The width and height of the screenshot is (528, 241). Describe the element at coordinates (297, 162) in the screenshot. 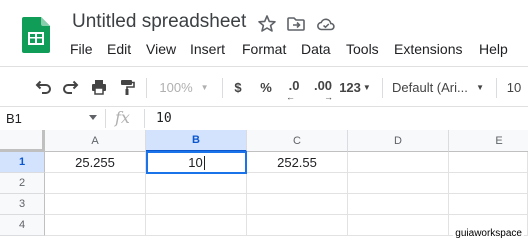

I see `cell-c1: 252.55` at that location.